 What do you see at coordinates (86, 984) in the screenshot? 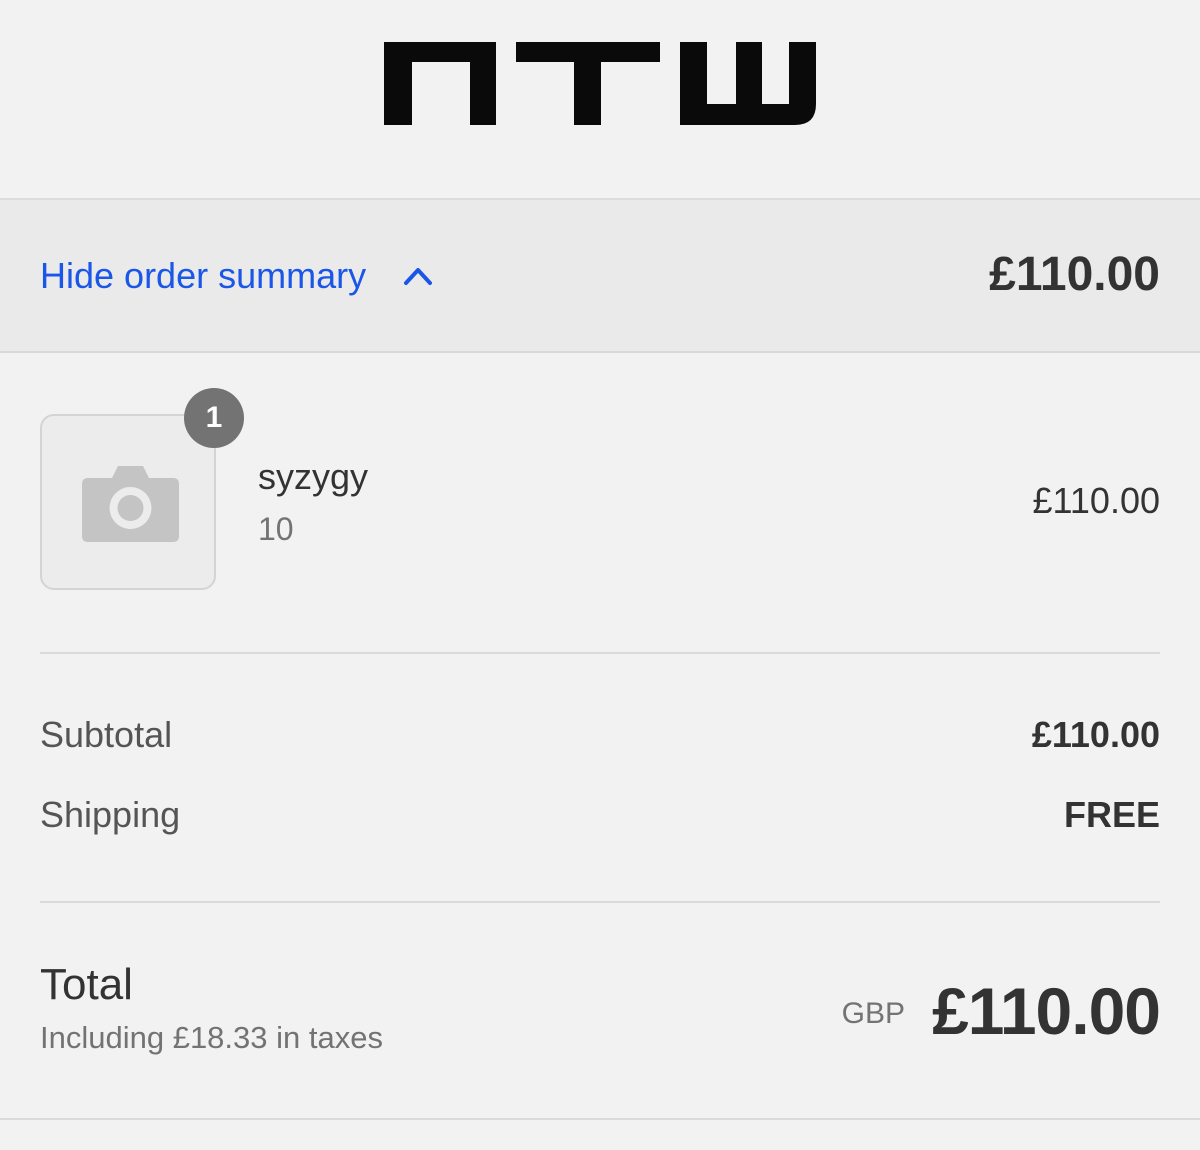
I see `total-label: Total` at bounding box center [86, 984].